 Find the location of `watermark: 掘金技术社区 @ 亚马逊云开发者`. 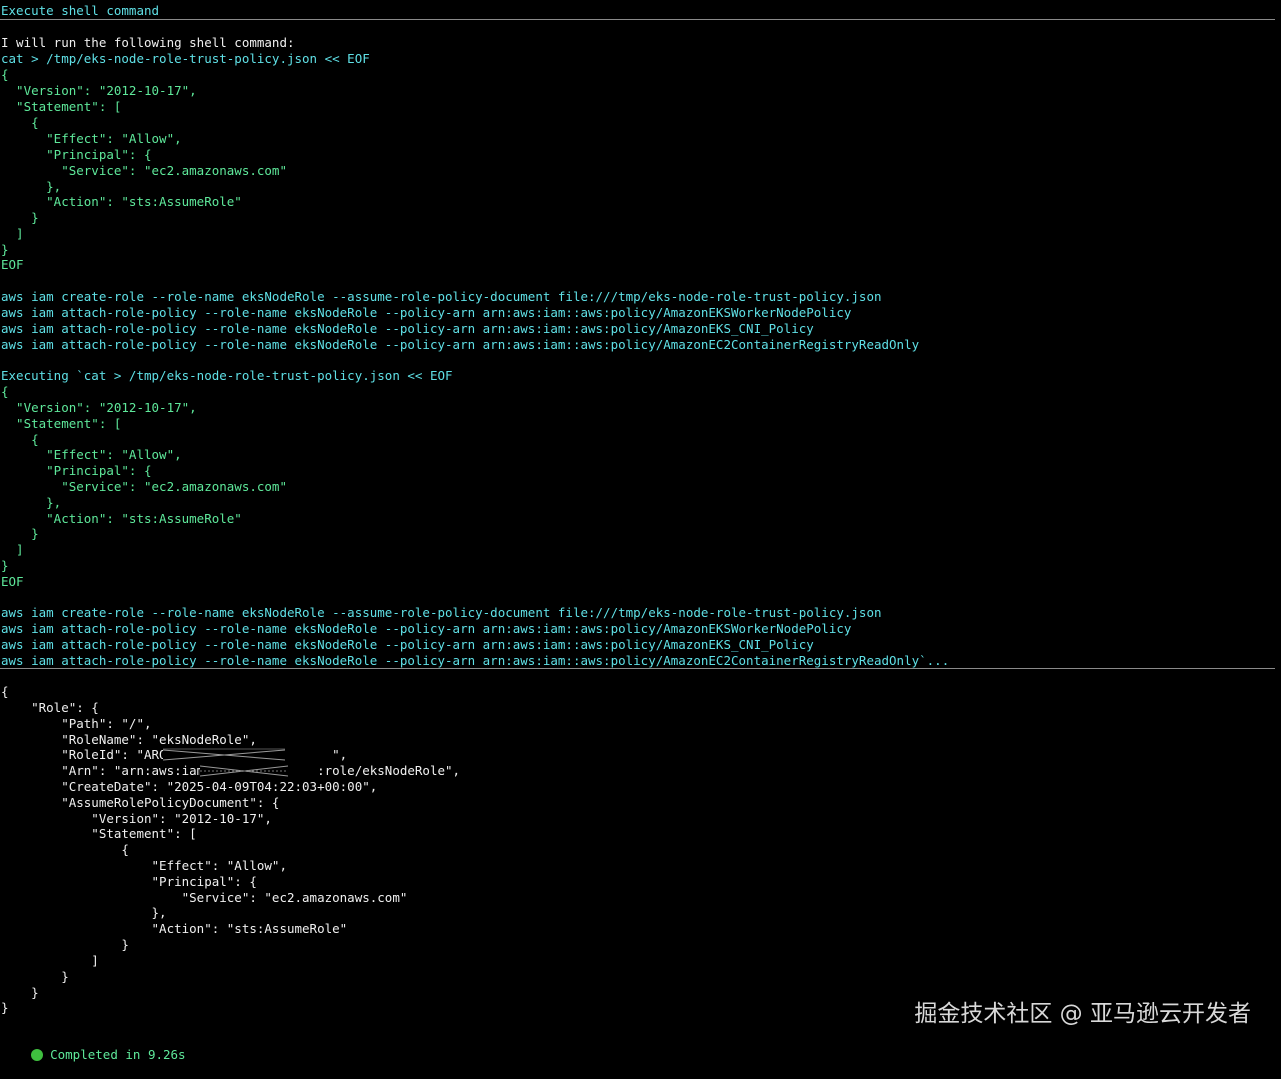

watermark: 掘金技术社区 @ 亚马逊云开发者 is located at coordinates (1082, 1014).